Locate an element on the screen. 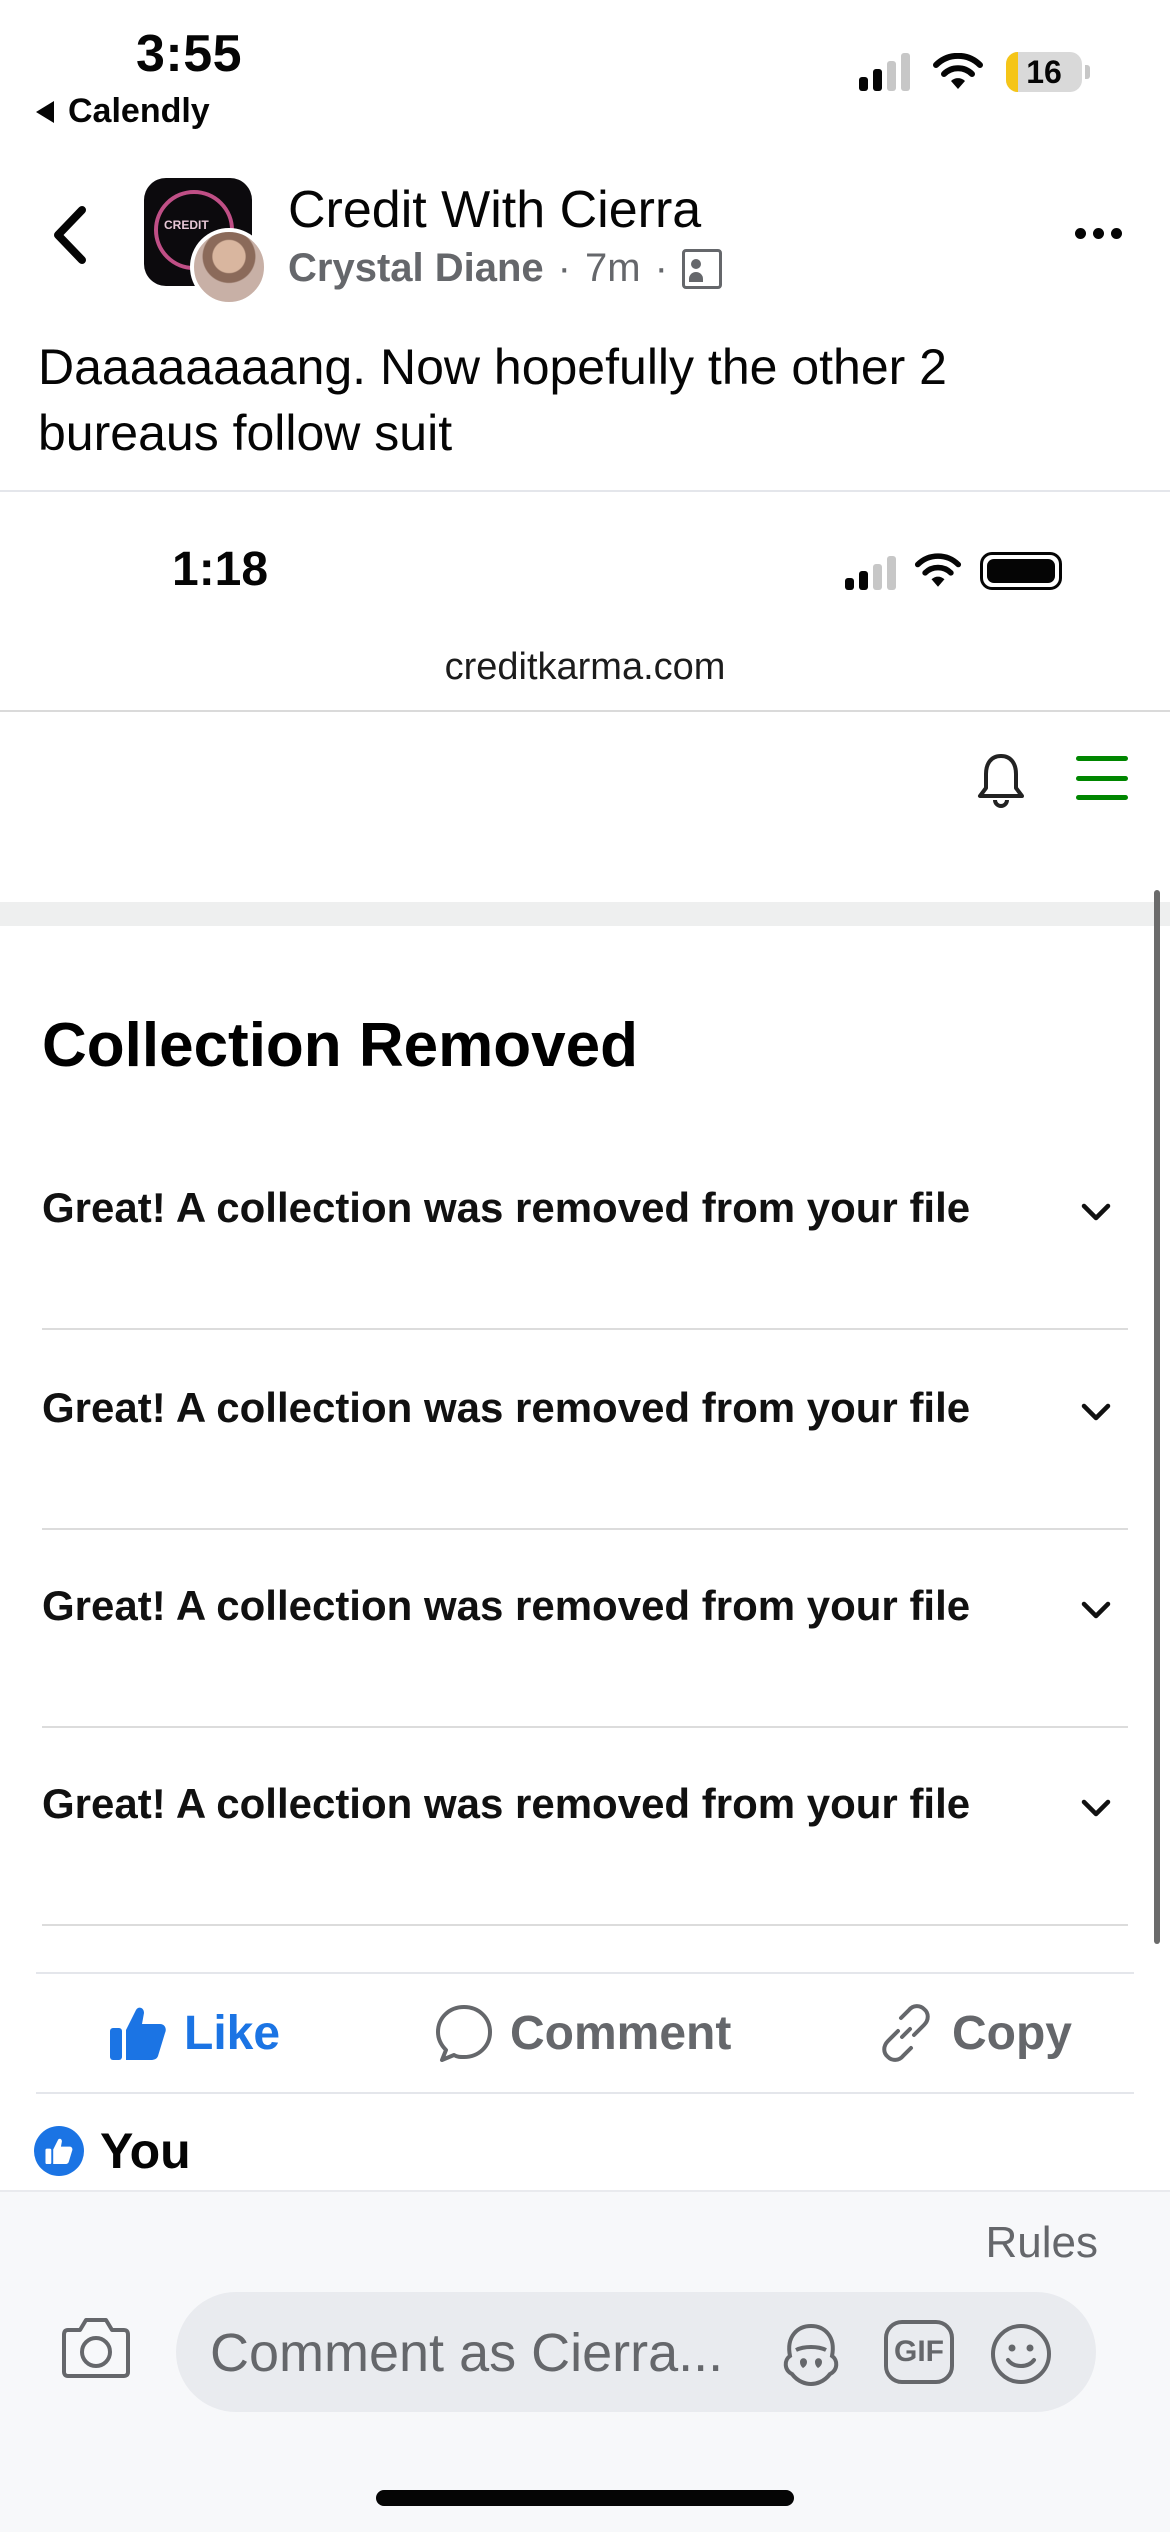  comment-icon is located at coordinates (464, 2033).